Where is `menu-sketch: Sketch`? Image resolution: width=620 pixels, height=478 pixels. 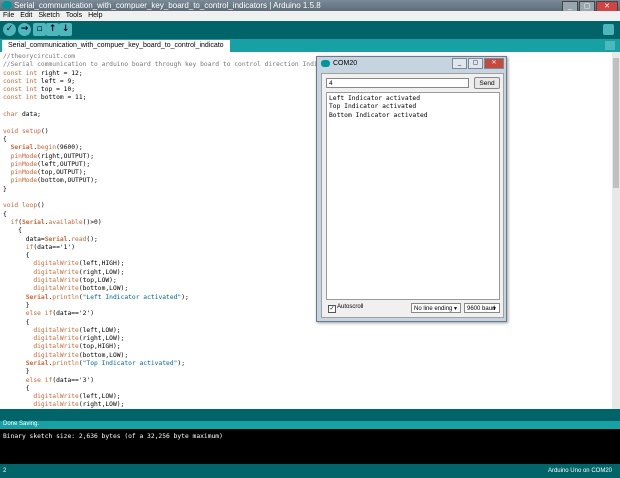 menu-sketch: Sketch is located at coordinates (48, 15).